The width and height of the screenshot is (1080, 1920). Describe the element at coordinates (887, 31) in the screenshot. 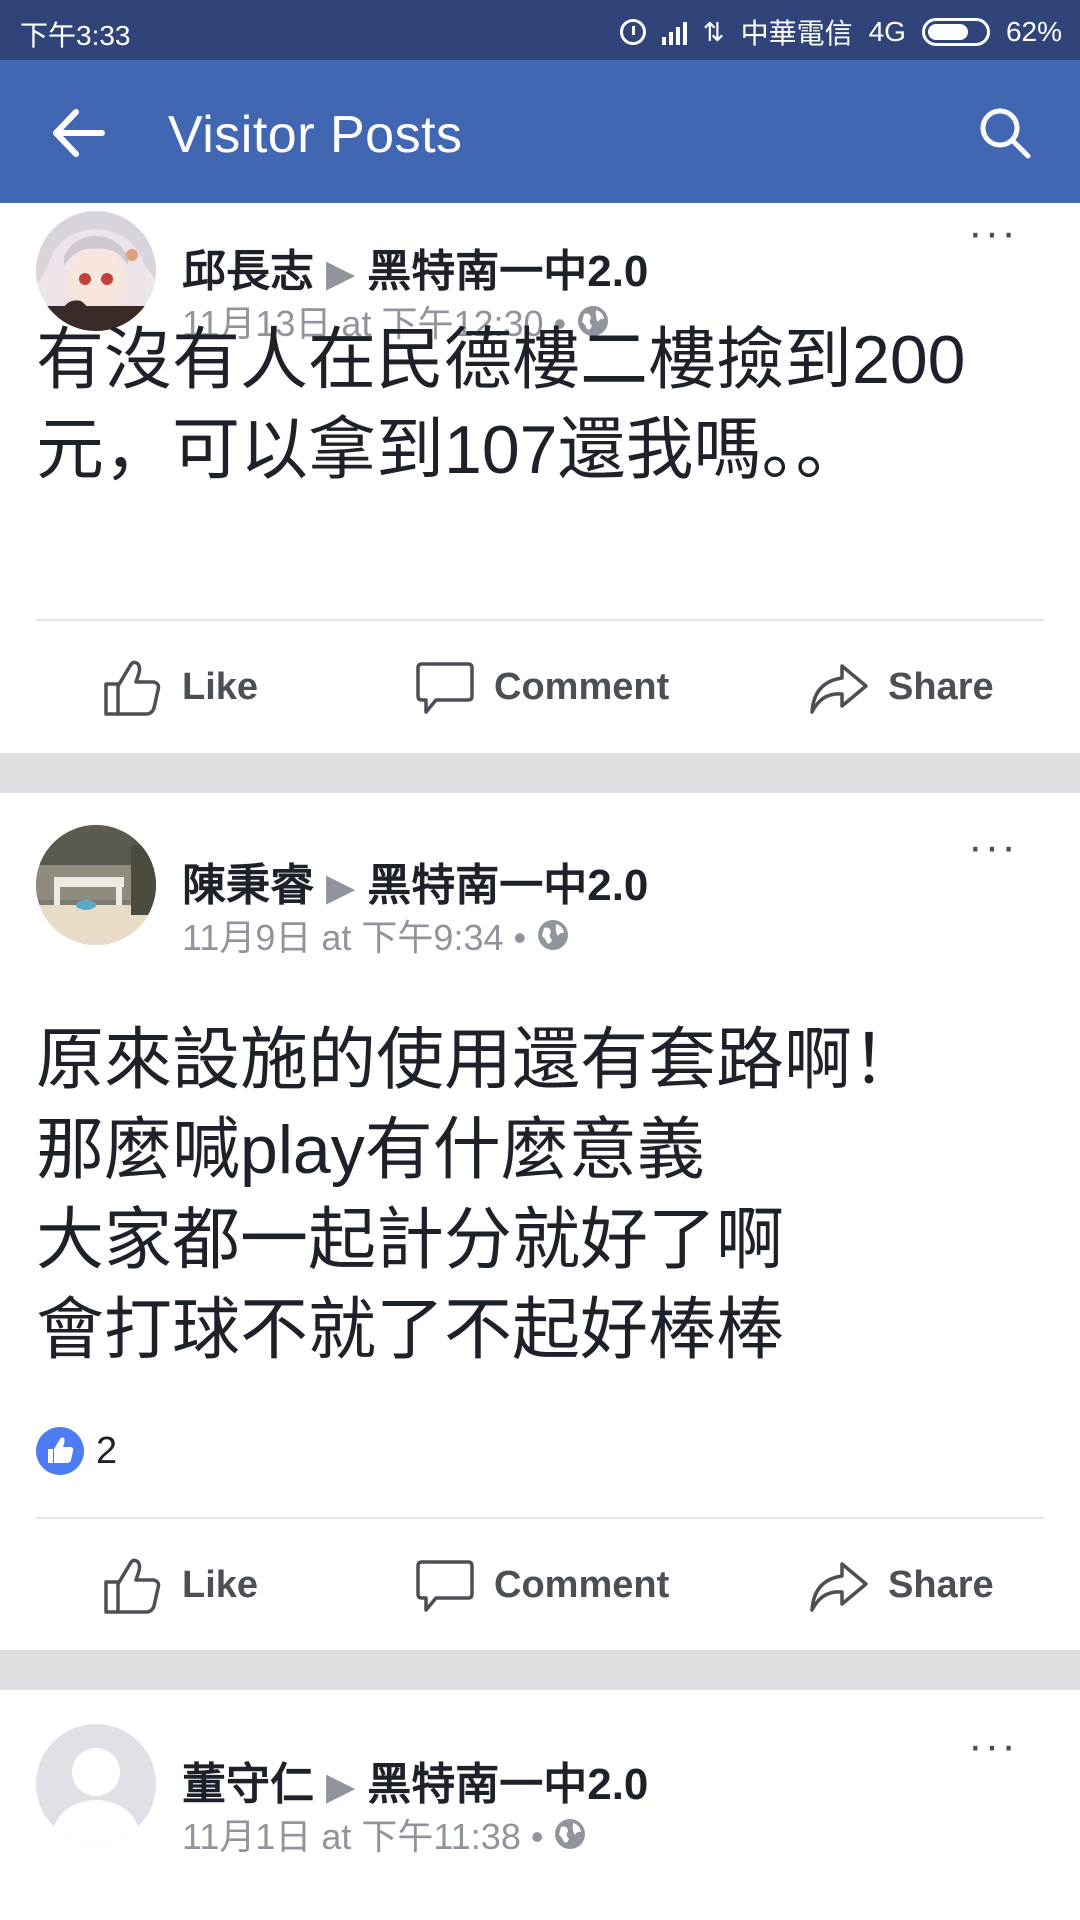

I see `network-type: 4G` at that location.